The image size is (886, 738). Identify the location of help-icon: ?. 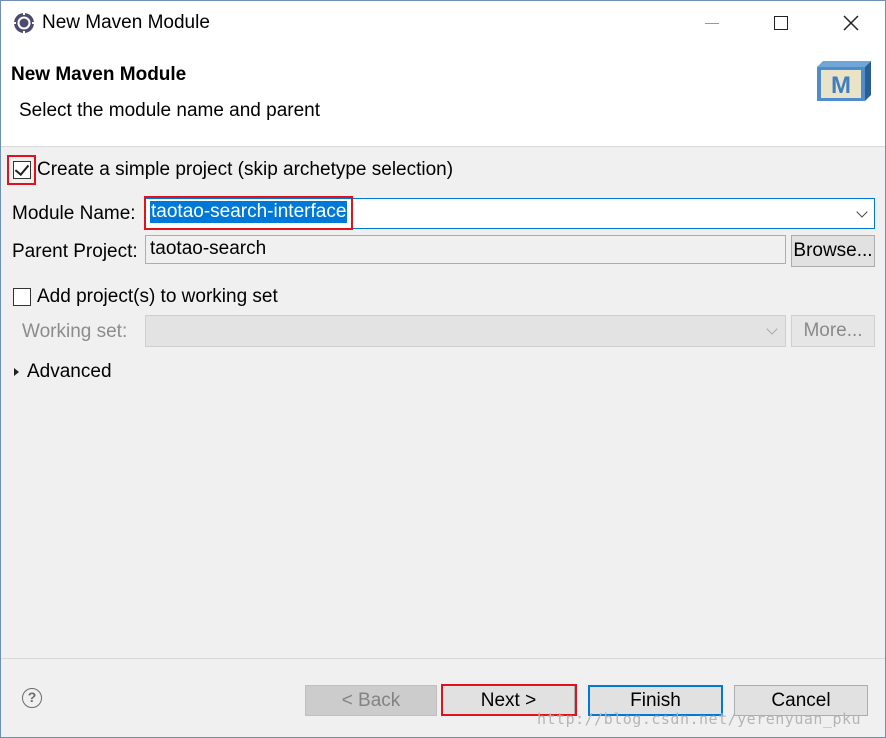
(32, 698).